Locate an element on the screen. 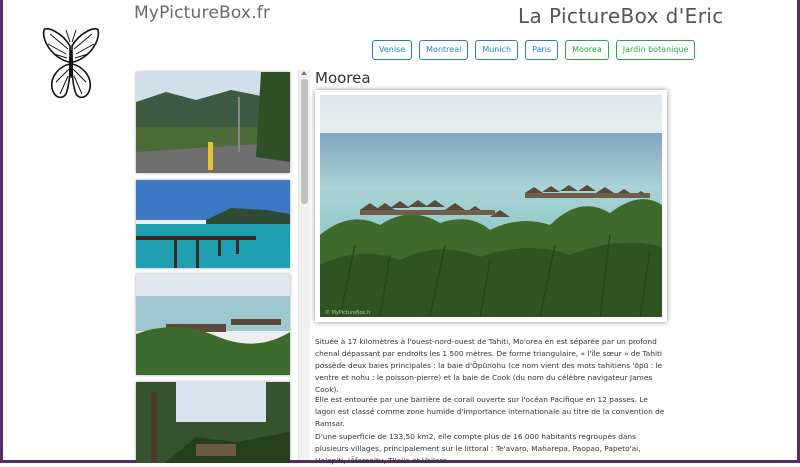 This screenshot has height=467, width=800. thumbnail-road is located at coordinates (213, 122).